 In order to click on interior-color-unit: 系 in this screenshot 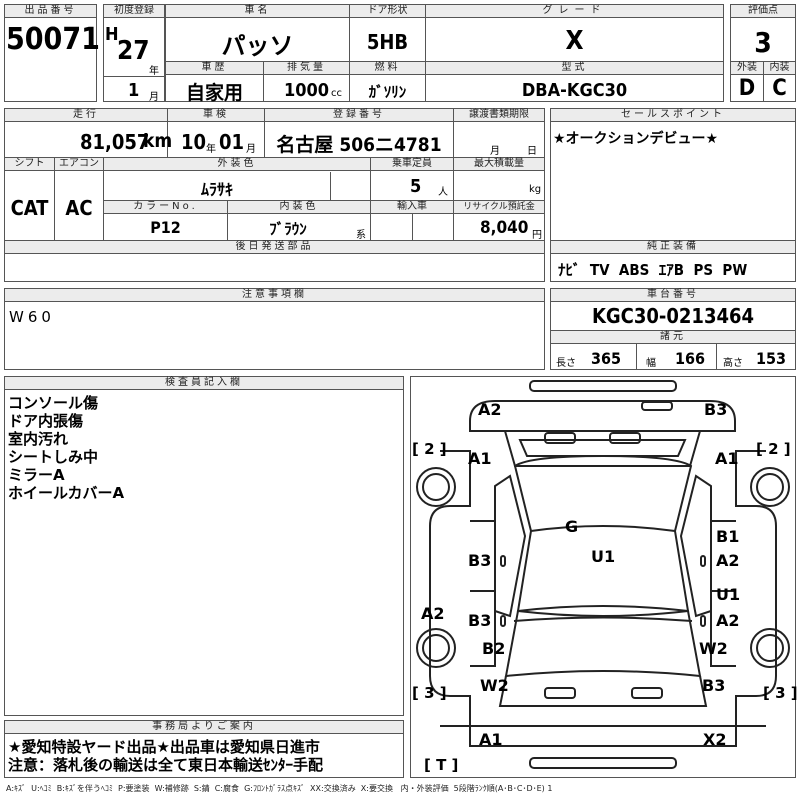, I will do `click(361, 235)`.